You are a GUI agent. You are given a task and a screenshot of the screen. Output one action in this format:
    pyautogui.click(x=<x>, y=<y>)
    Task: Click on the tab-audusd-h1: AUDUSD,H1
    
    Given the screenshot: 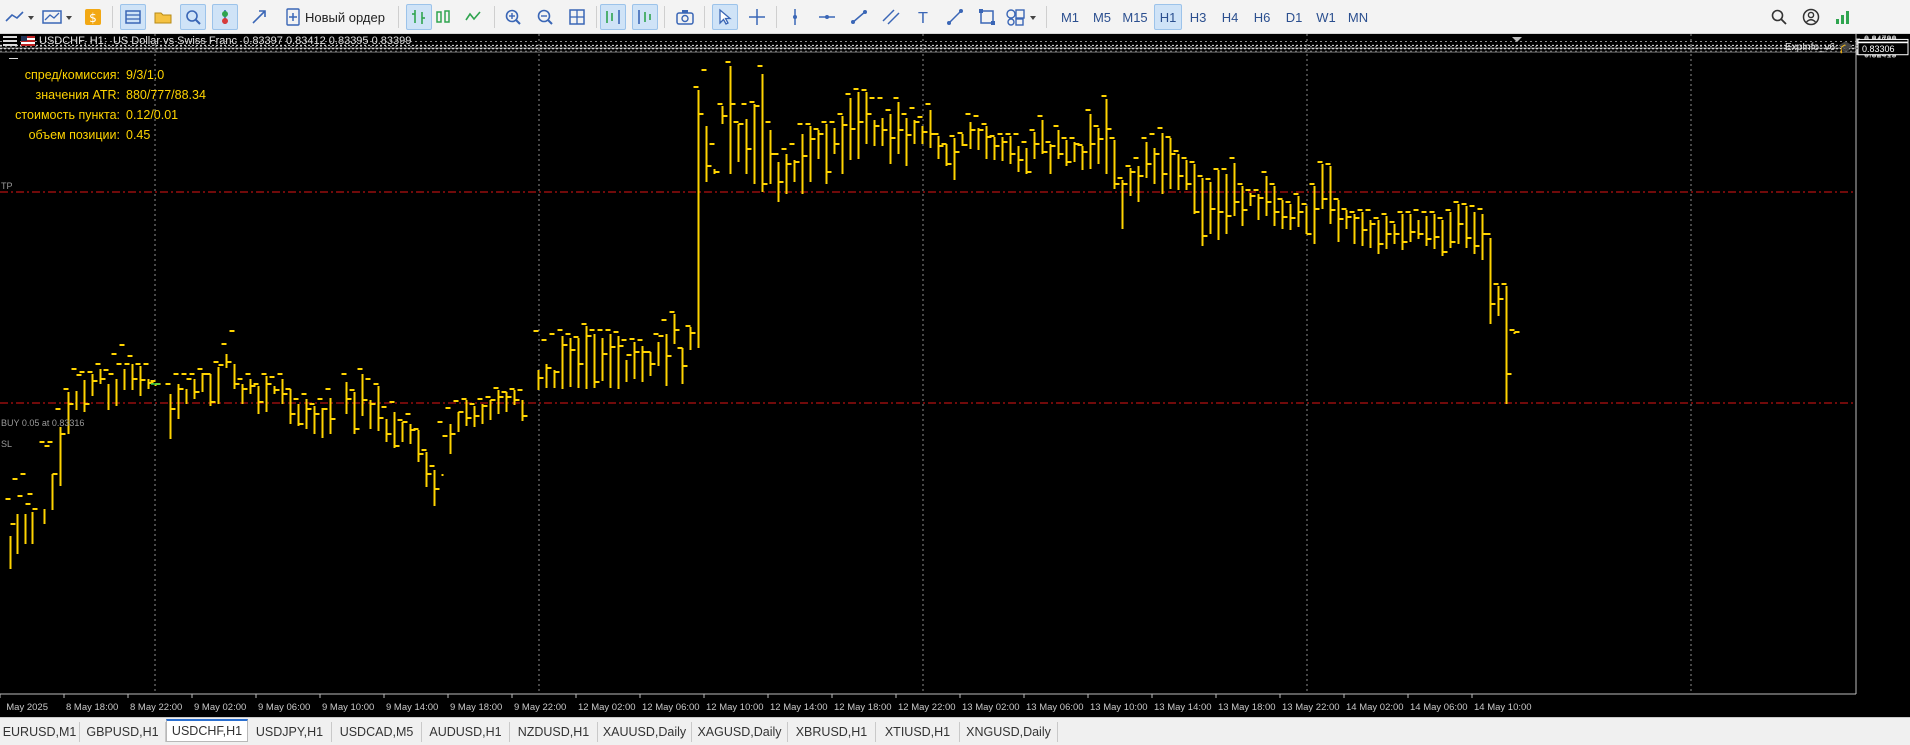 What is the action you would take?
    pyautogui.click(x=466, y=732)
    